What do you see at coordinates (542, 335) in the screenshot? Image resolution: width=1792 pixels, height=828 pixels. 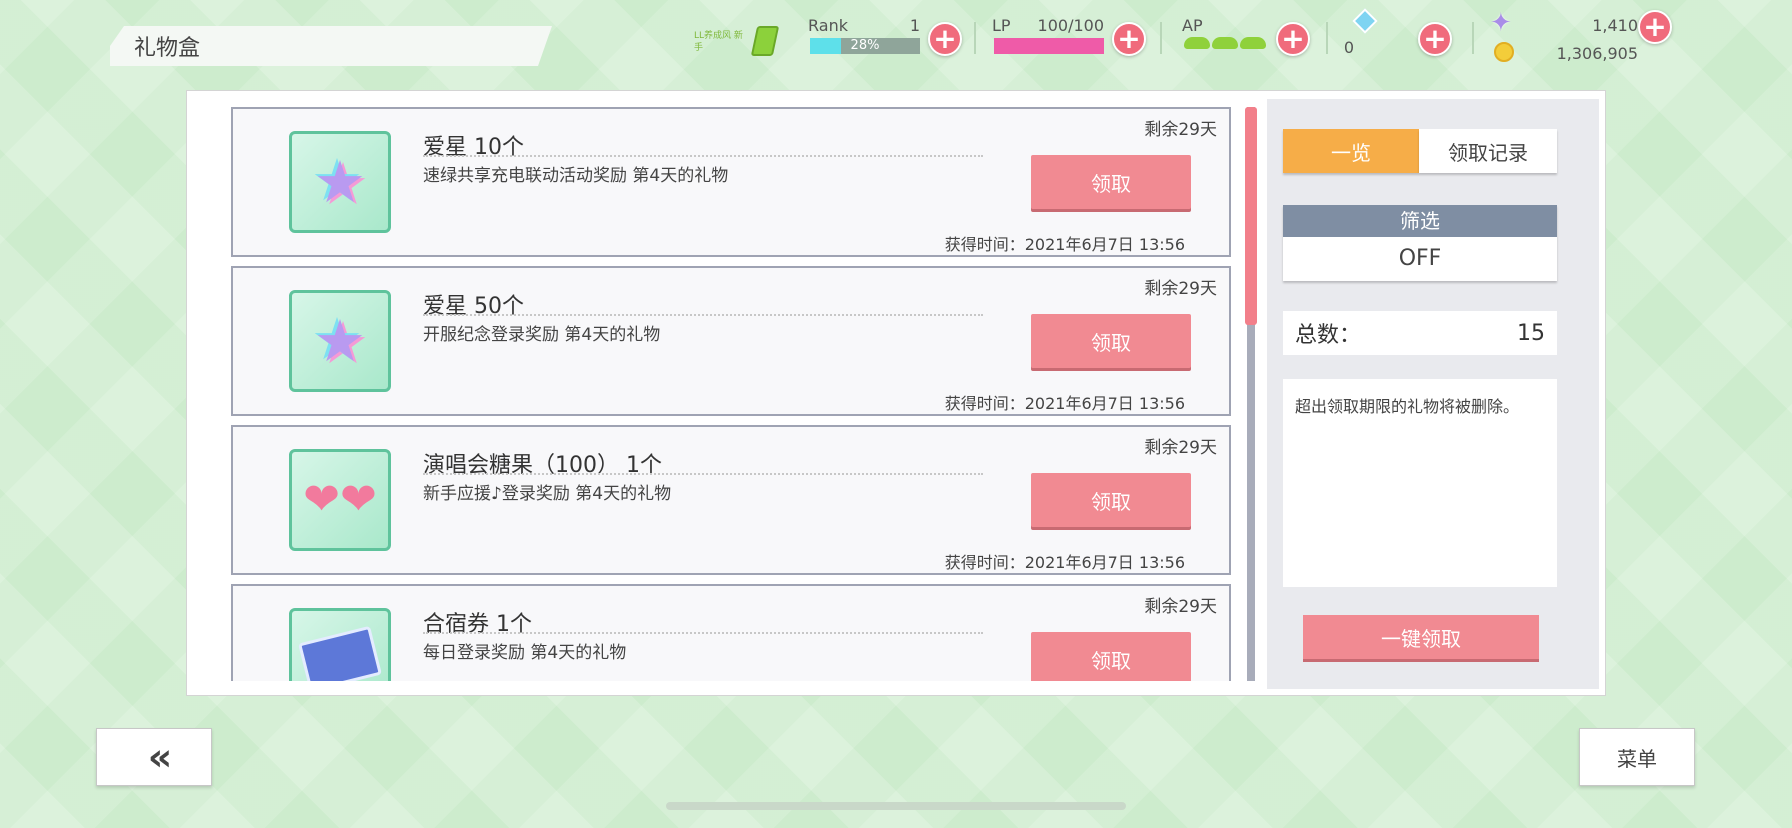 I see `gift-description: 开服纪念登录奖励 第4天的礼物` at bounding box center [542, 335].